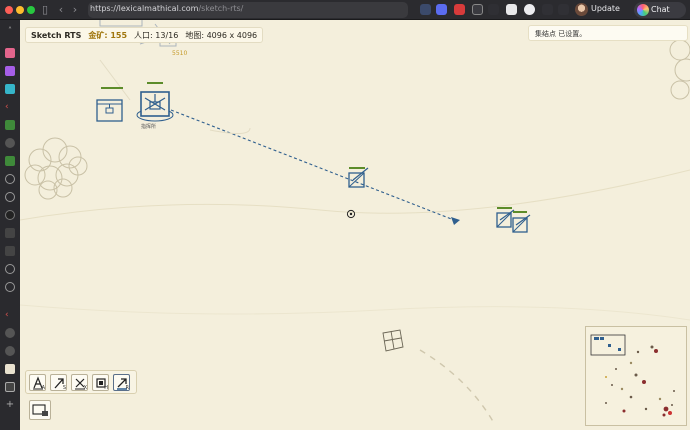 The width and height of the screenshot is (690, 430). What do you see at coordinates (10, 215) in the screenshot?
I see `lock-icon` at bounding box center [10, 215].